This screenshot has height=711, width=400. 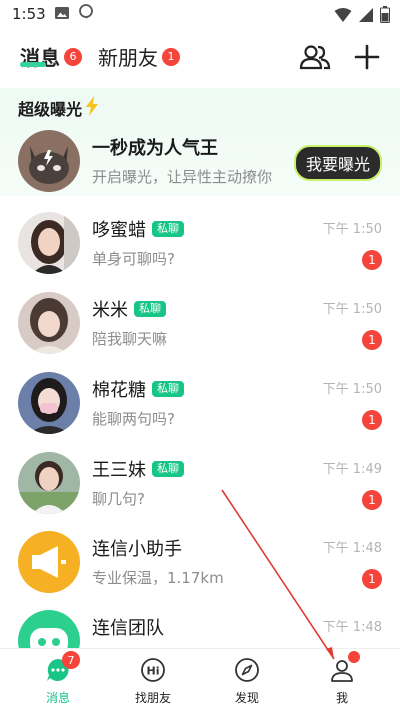 I want to click on nav-find-friends: Hi 找朋友, so click(x=153, y=681).